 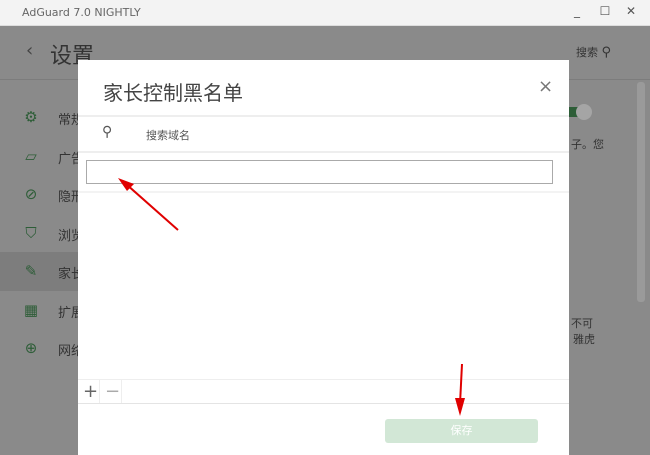 I want to click on add-button: +, so click(x=91, y=391).